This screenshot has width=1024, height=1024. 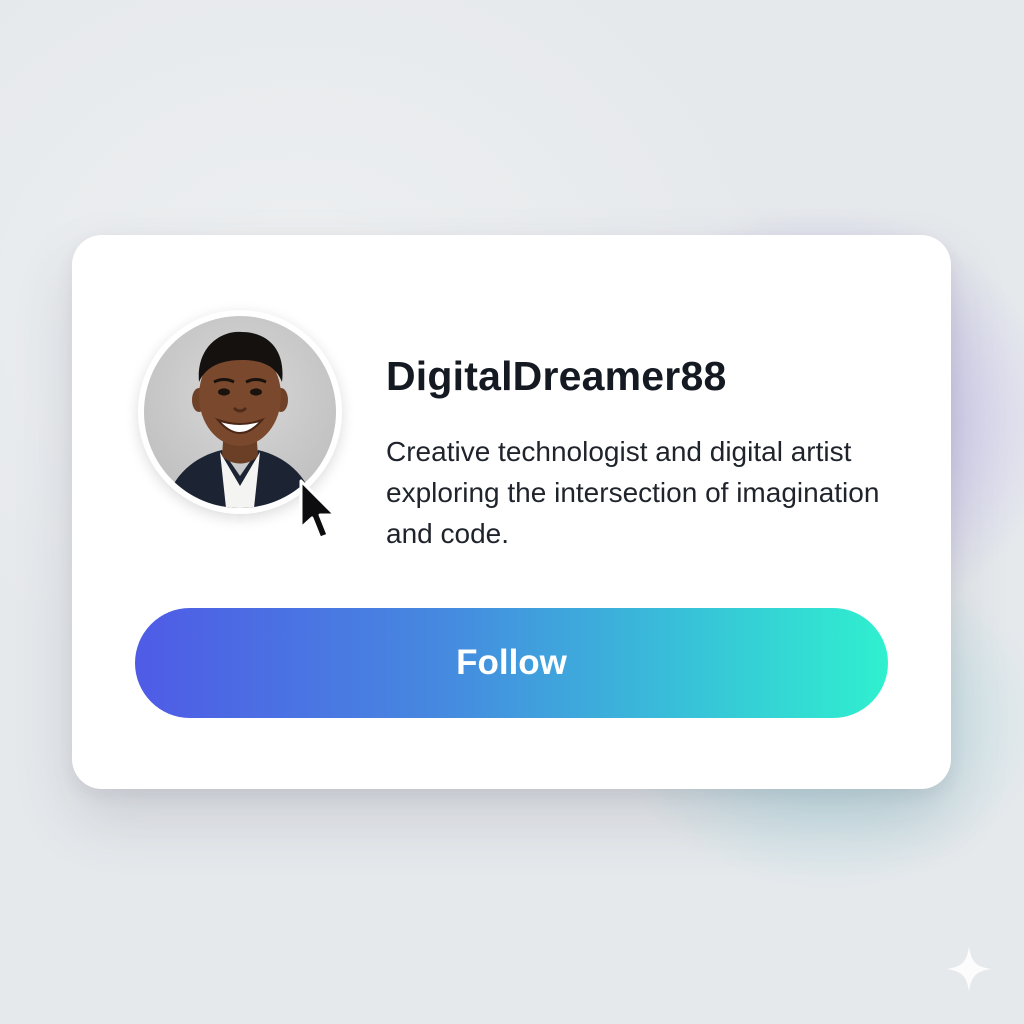 I want to click on profile-username: DigitalDreamer88, so click(x=556, y=376).